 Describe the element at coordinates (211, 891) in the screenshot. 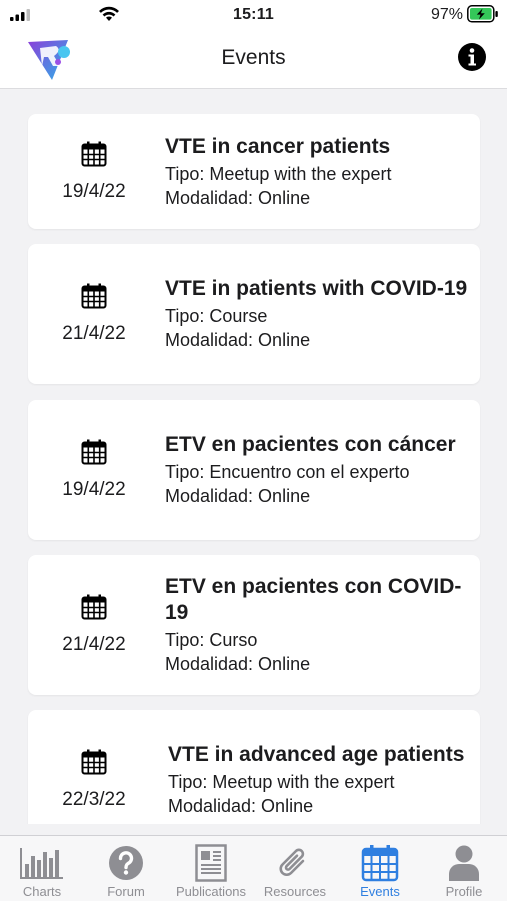

I see `tab-label: Publications` at that location.